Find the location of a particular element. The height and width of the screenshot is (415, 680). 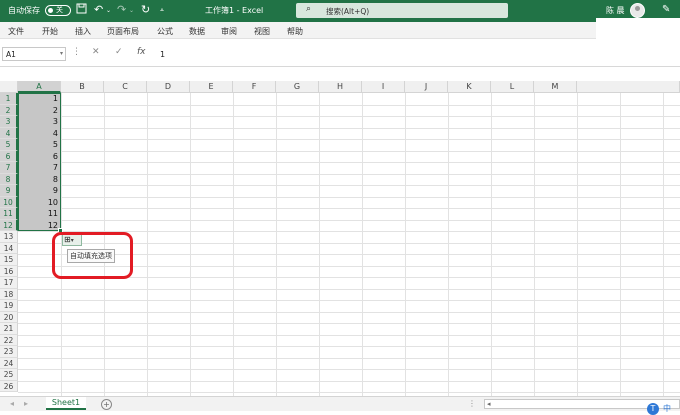

prev-sheet-icon: ◂ is located at coordinates (12, 403).